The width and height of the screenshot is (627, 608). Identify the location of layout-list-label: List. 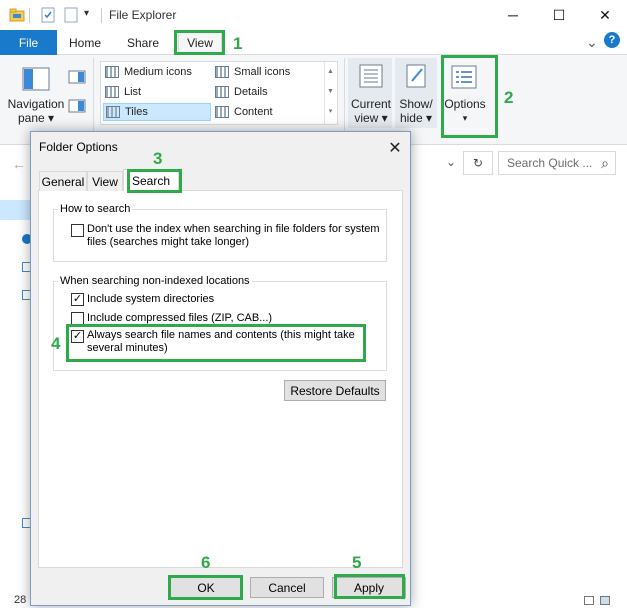
(133, 92).